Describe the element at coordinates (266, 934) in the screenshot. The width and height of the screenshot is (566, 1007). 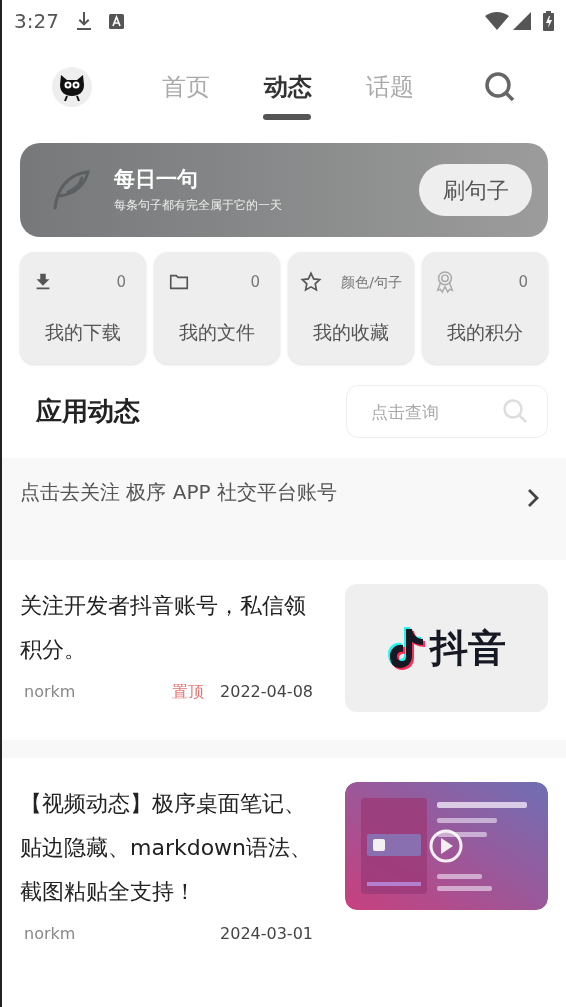
I see `post-date: 2024-03-01` at that location.